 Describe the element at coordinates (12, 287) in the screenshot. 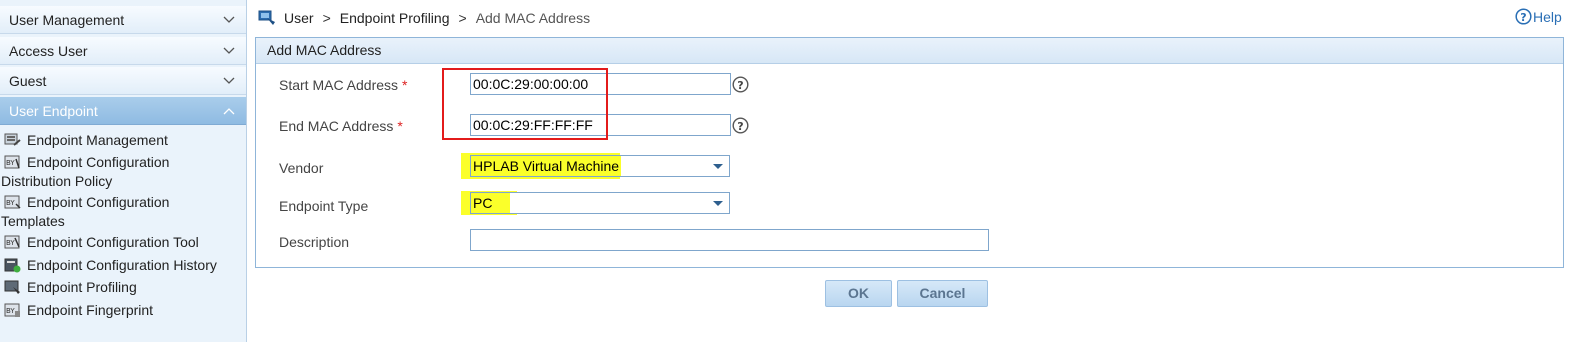

I see `endpoint-profiling-icon` at that location.